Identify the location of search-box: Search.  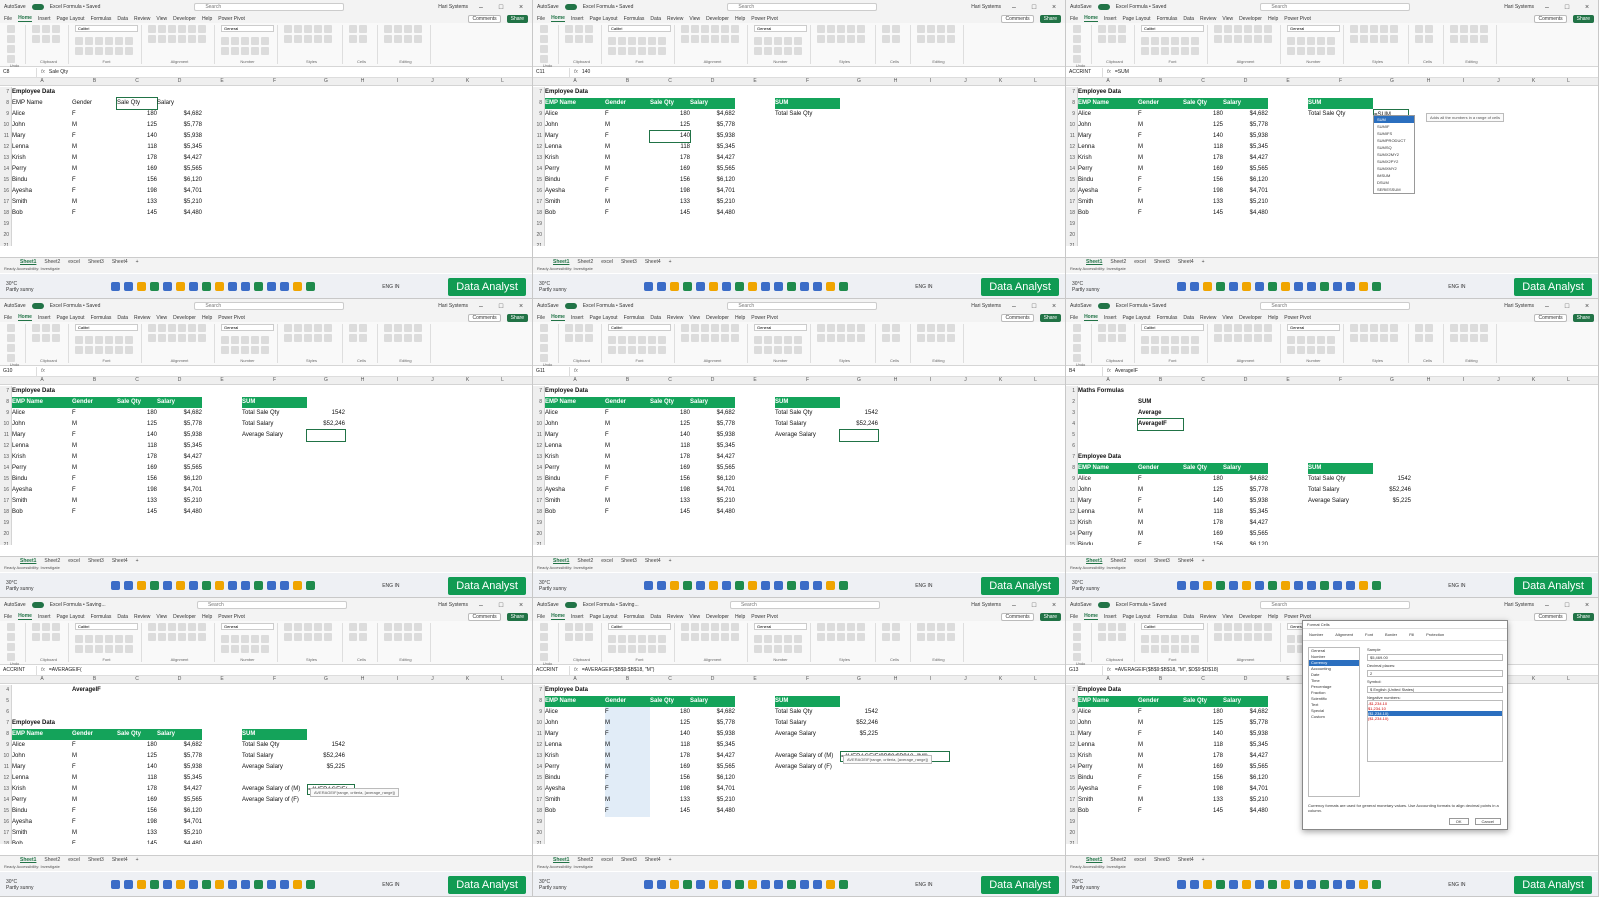
(271, 605).